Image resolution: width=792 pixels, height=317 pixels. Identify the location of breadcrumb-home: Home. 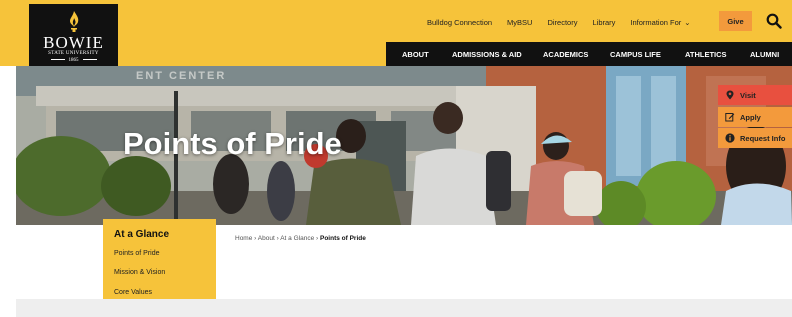
(243, 238).